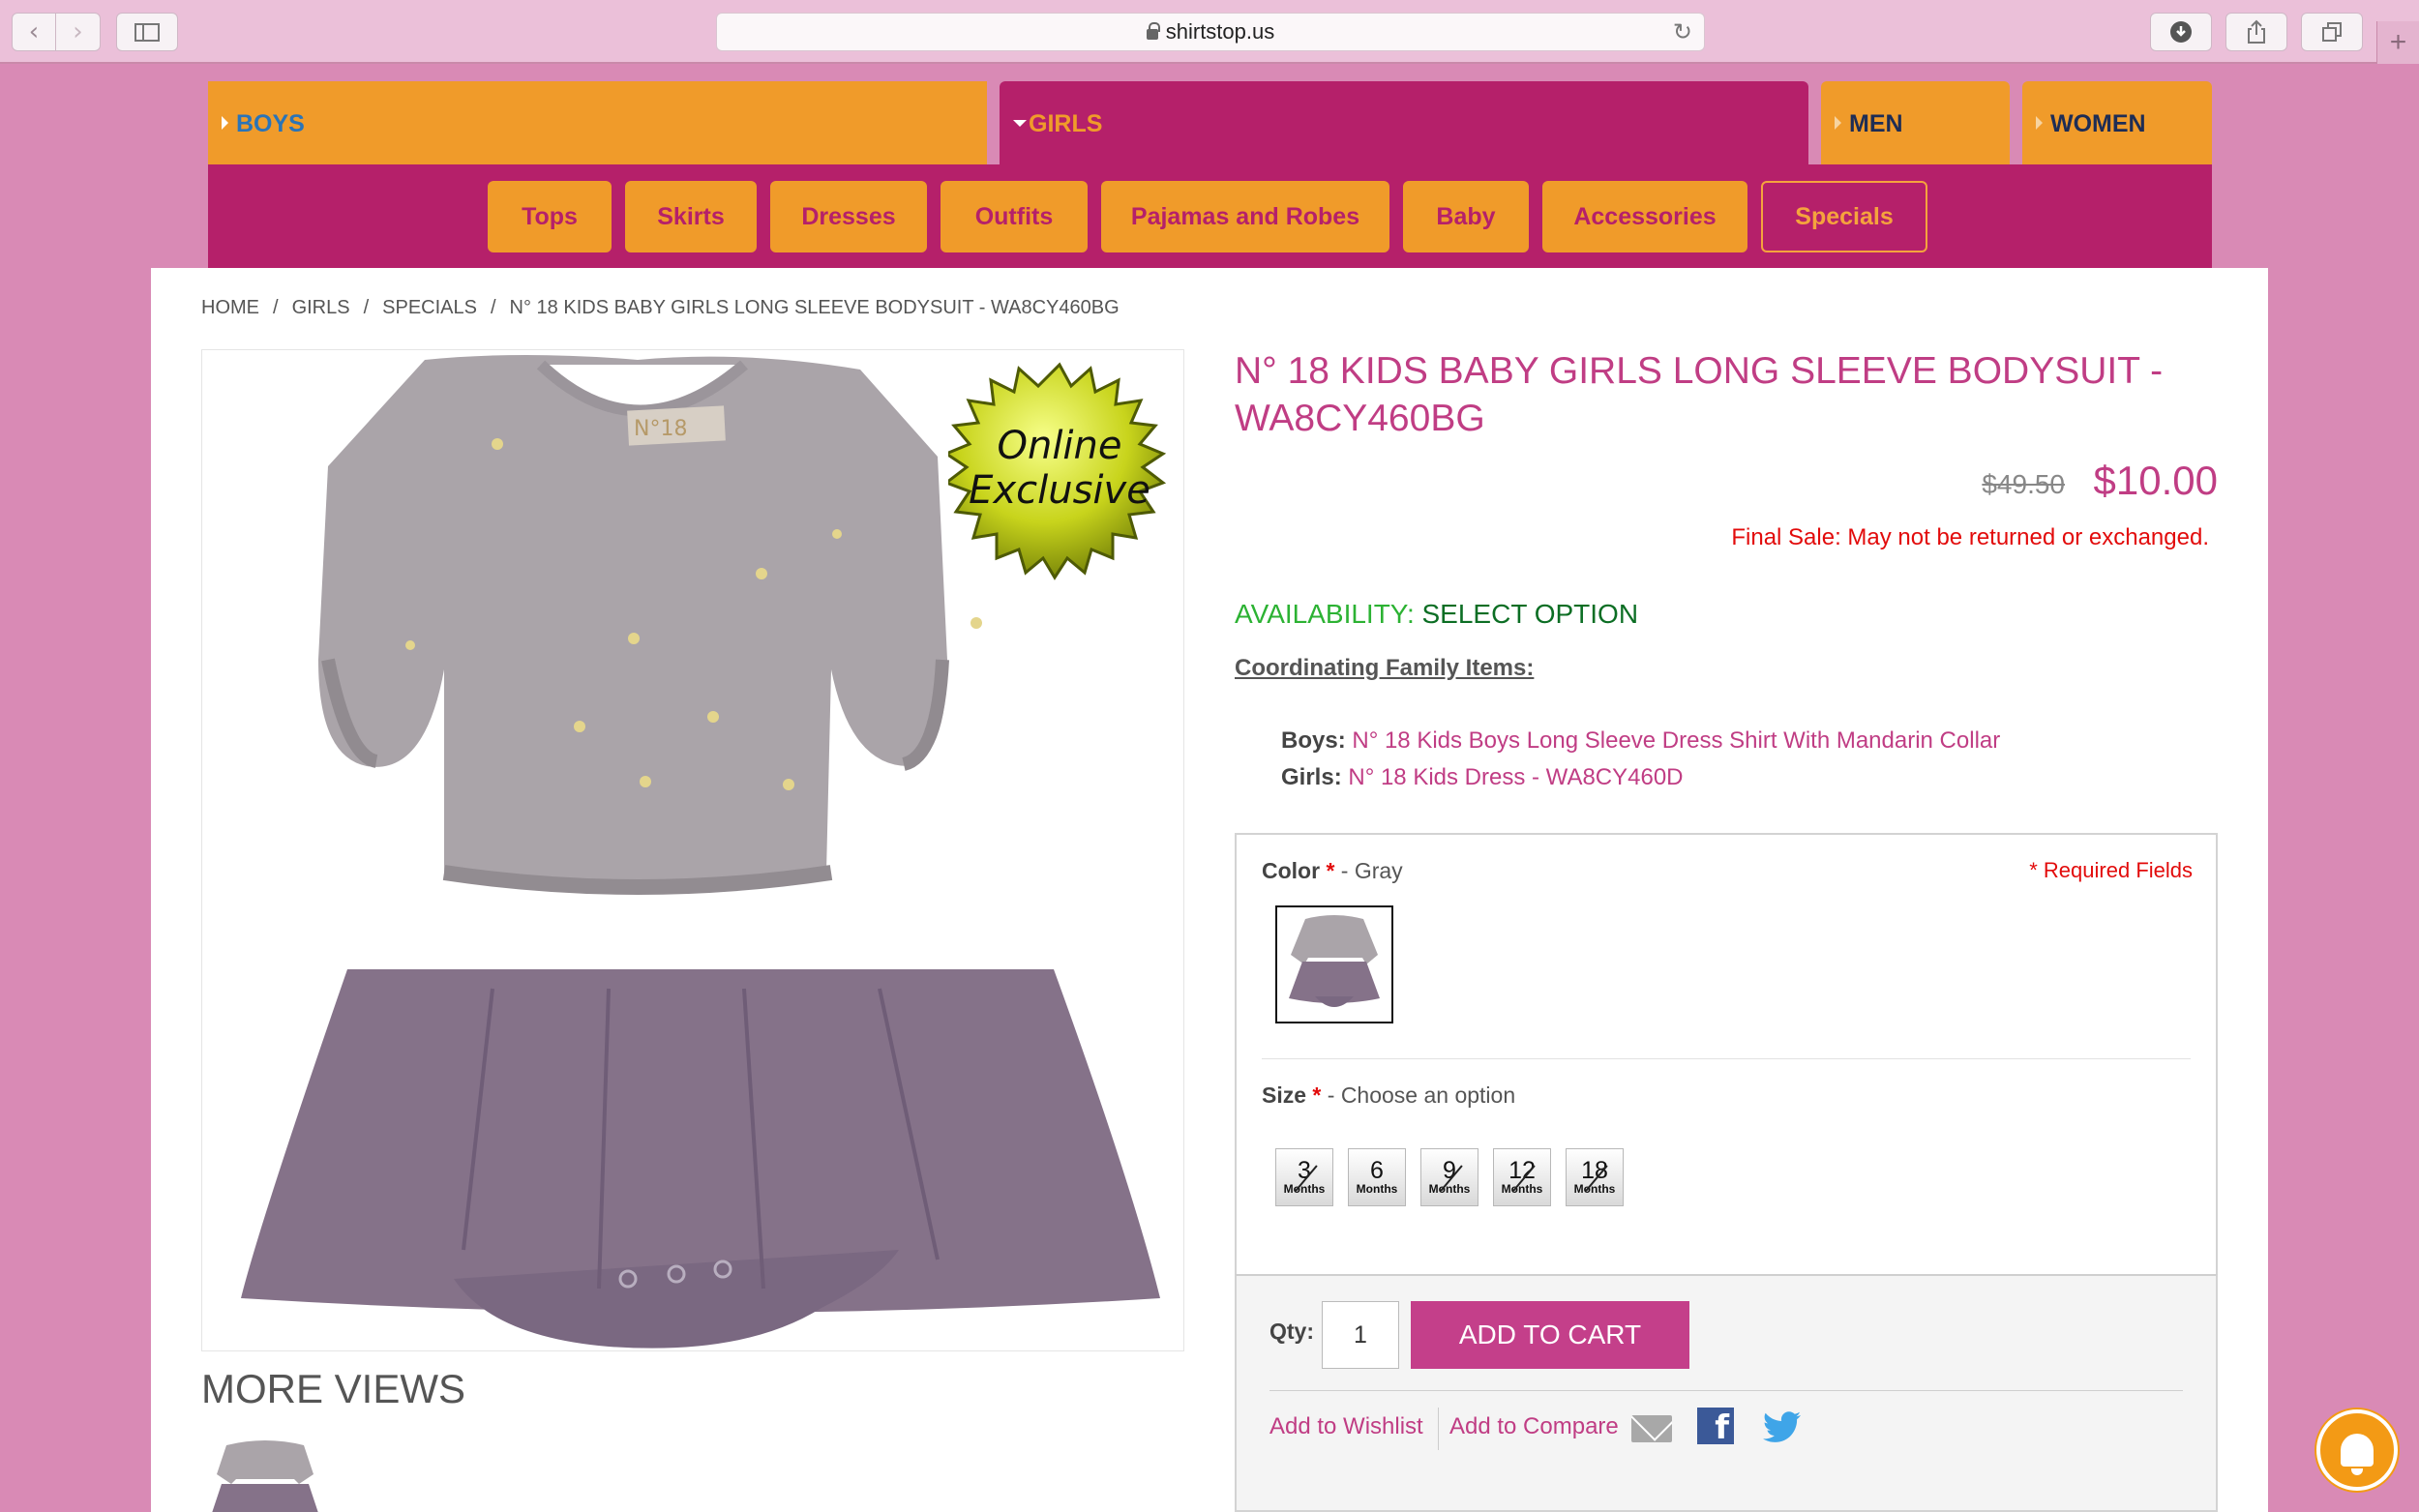 The height and width of the screenshot is (1512, 2419). I want to click on browser-toolbar: ‹ › shirtstop.us ↻ +, so click(1209, 32).